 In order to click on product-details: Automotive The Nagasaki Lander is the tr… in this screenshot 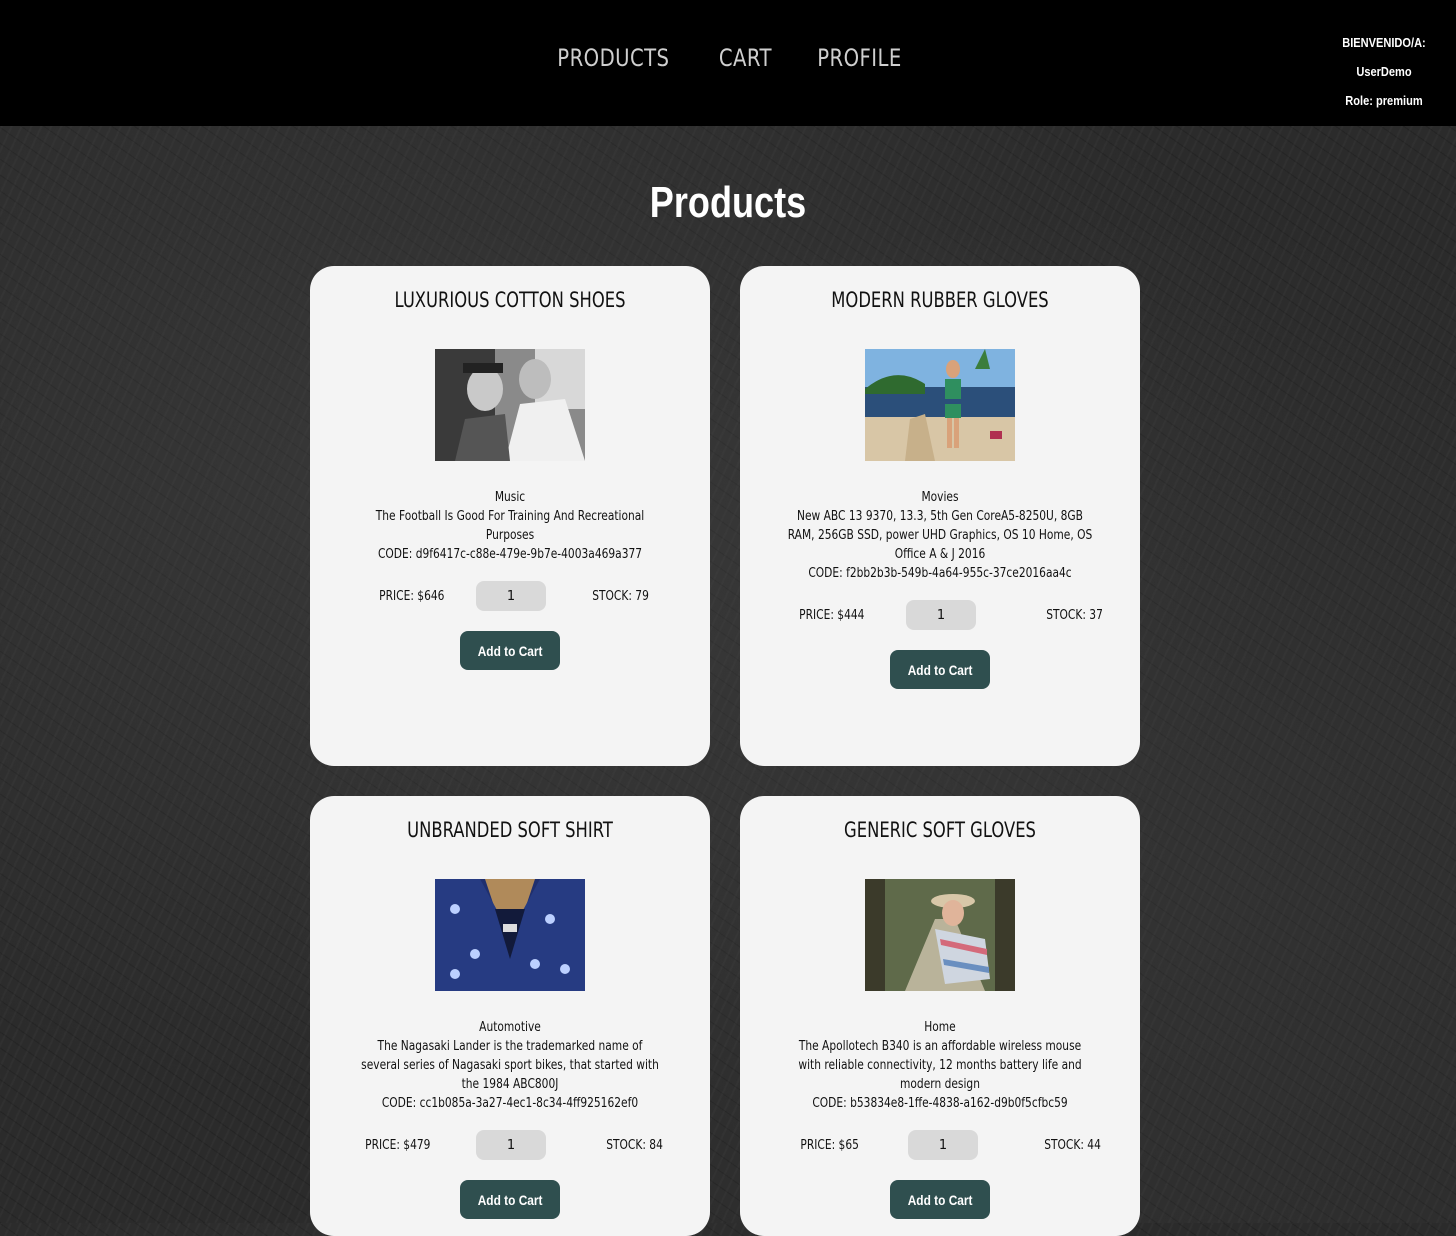, I will do `click(510, 1118)`.